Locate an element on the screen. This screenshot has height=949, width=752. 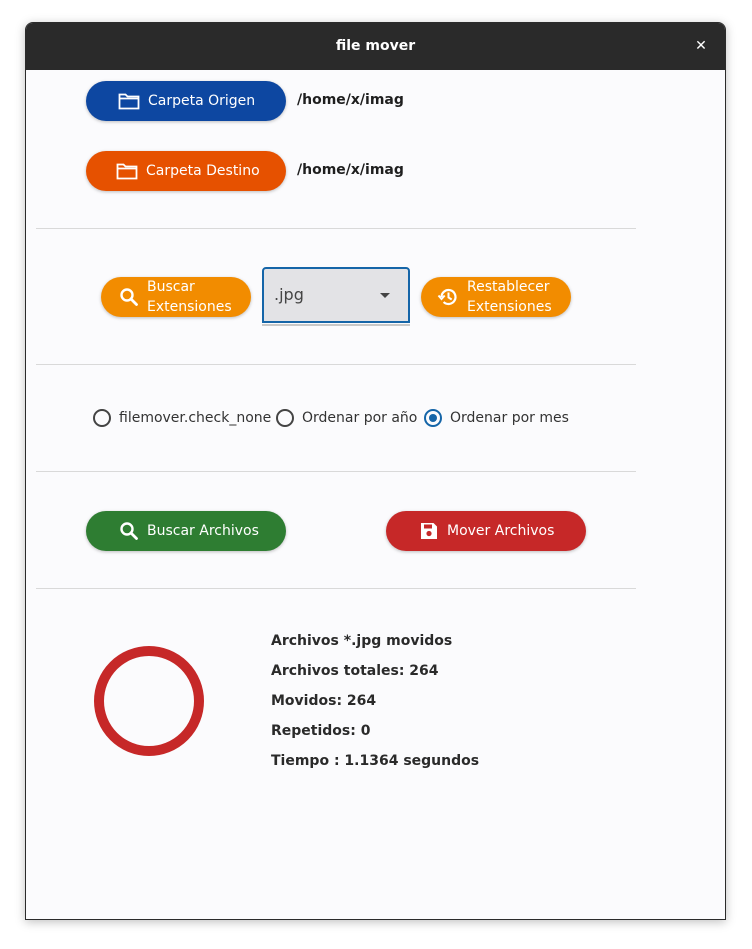
source-folder-label: Carpeta Origen is located at coordinates (202, 101).